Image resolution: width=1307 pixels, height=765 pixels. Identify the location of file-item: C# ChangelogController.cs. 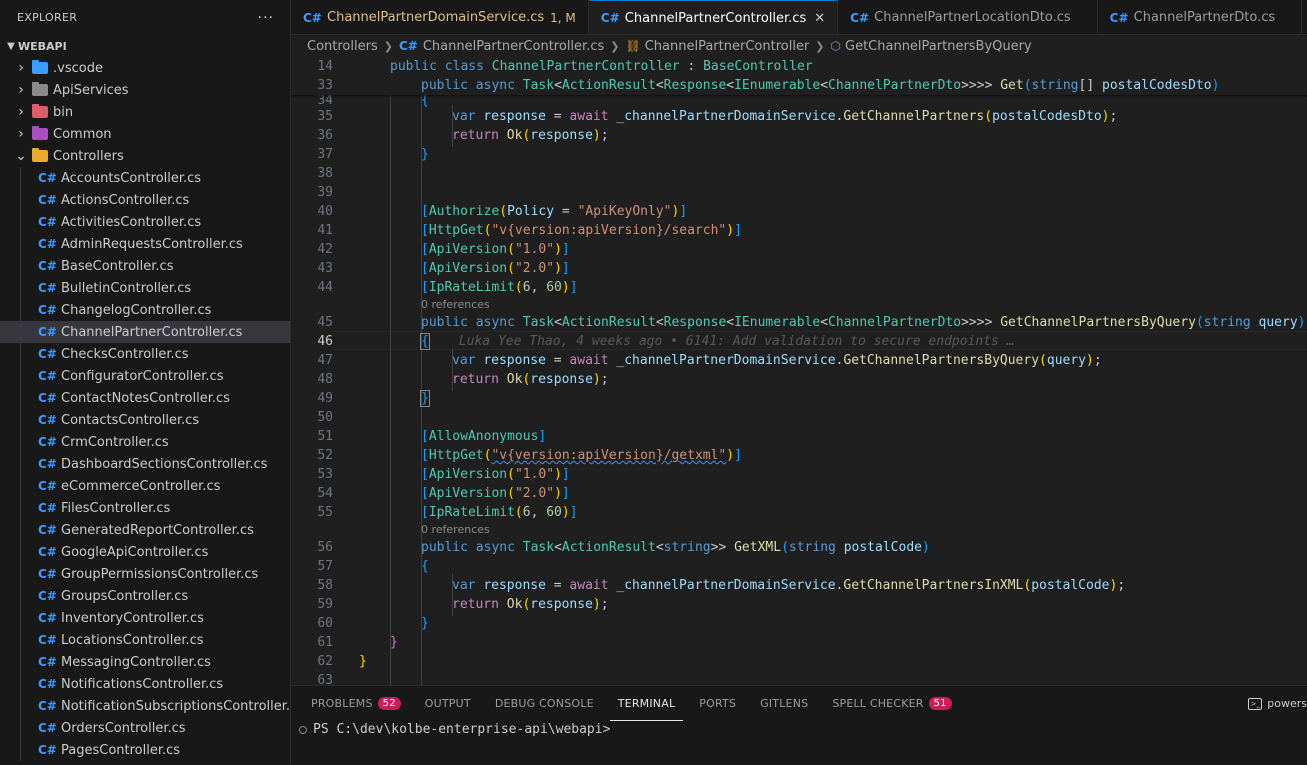
(145, 310).